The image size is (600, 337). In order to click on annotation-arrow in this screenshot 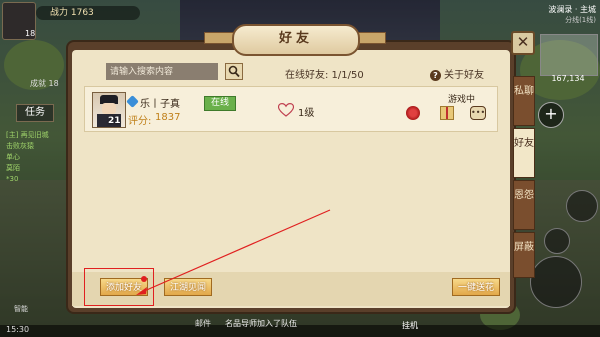, I will do `click(233, 252)`.